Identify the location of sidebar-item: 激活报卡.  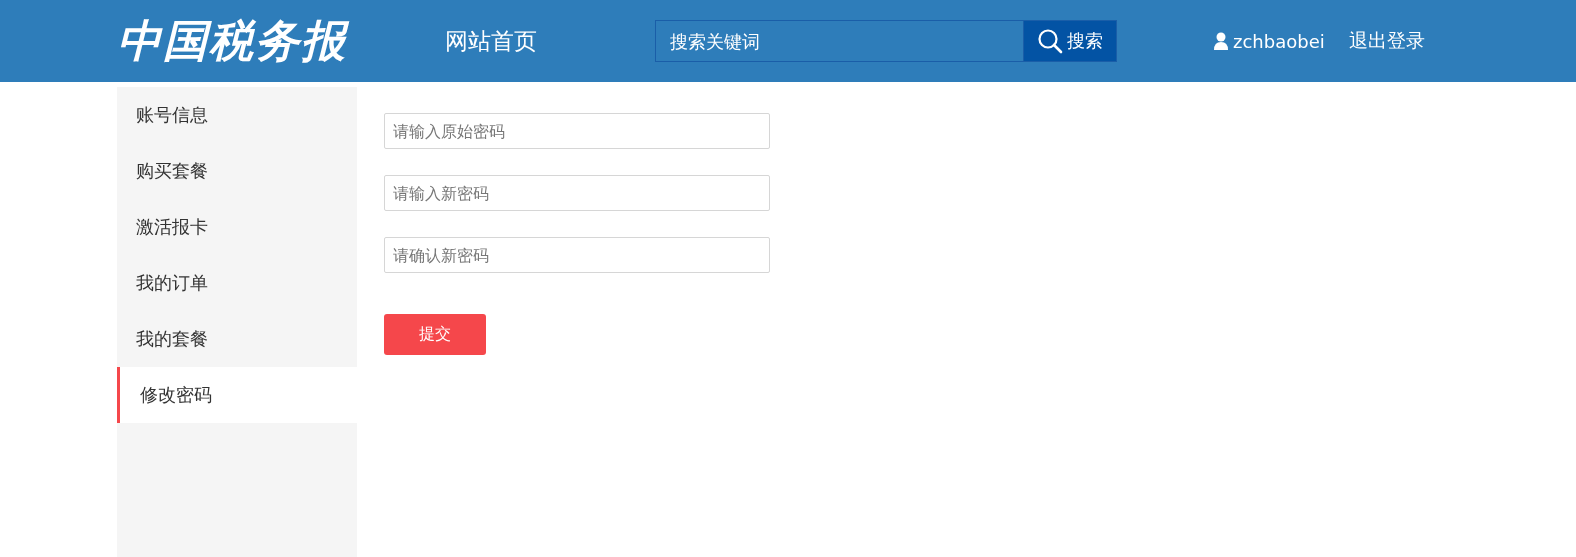
(237, 227).